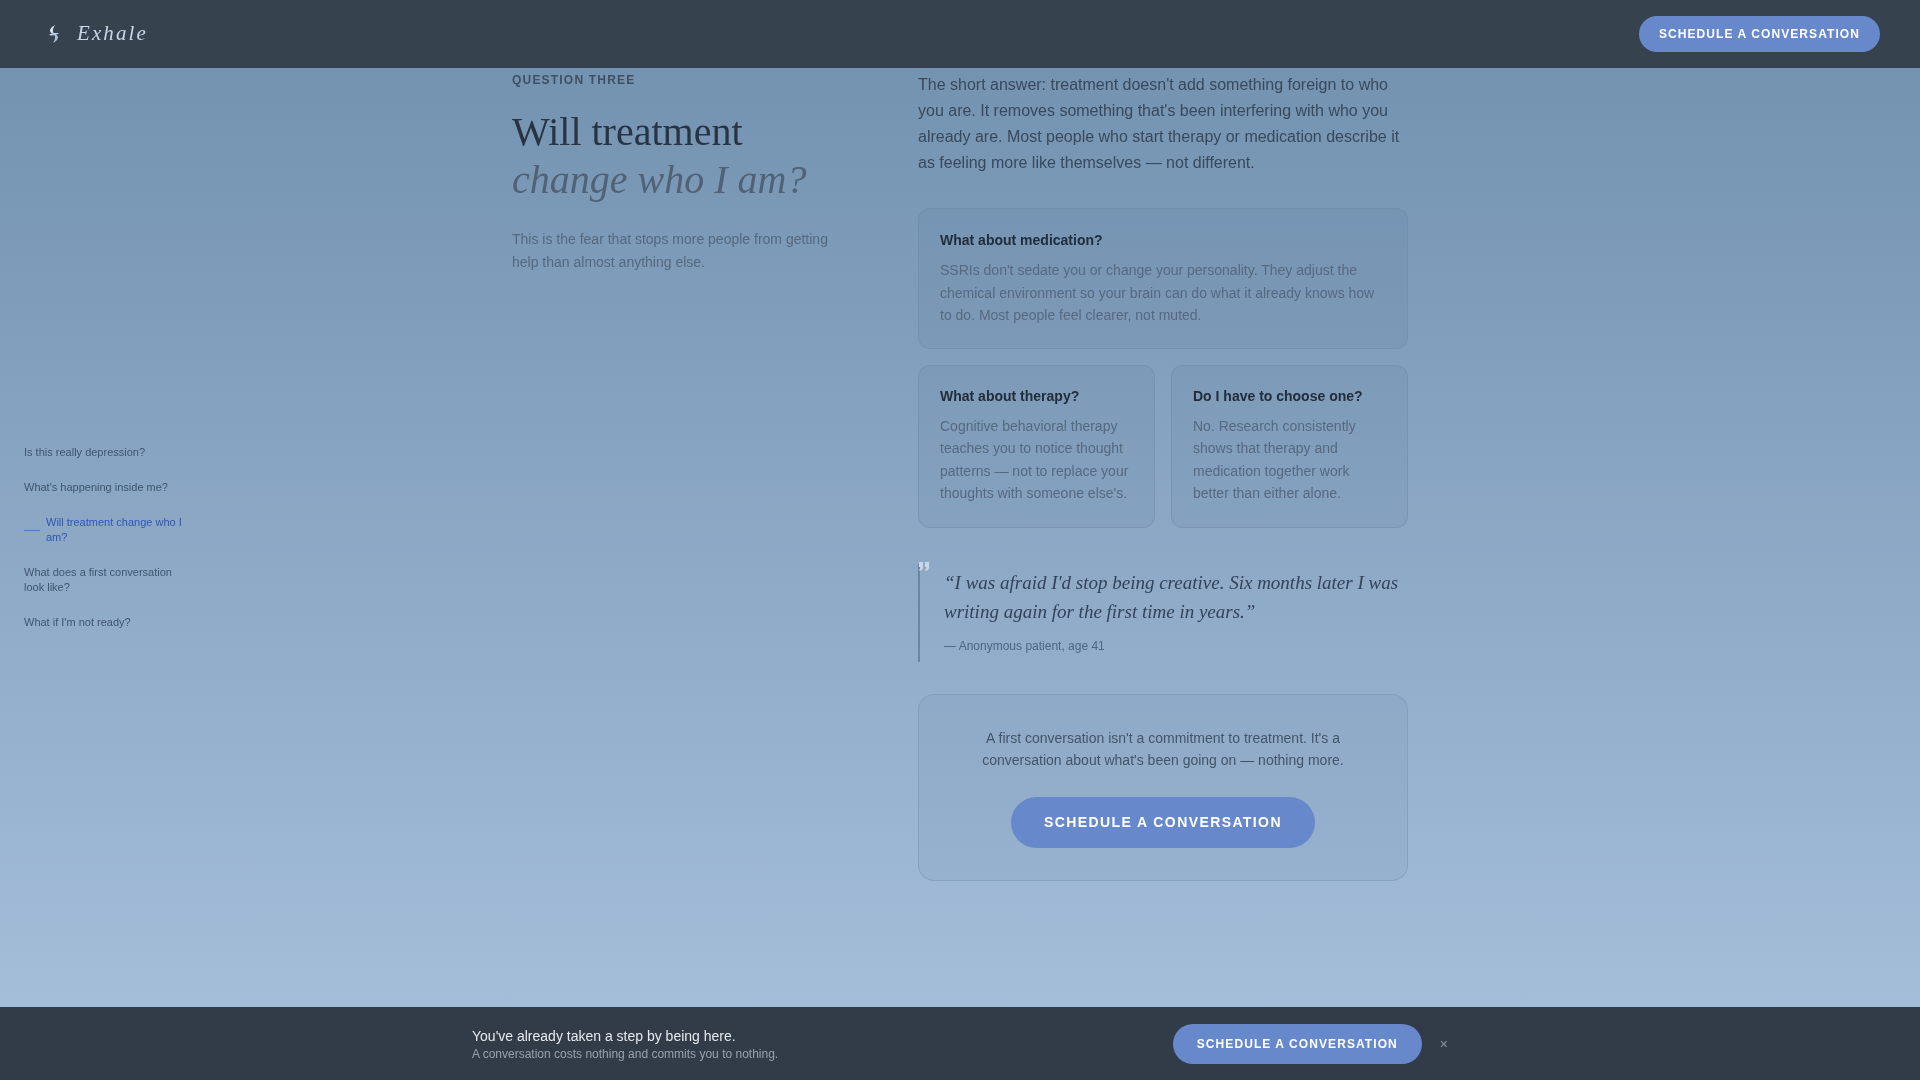  Describe the element at coordinates (924, 566) in the screenshot. I see `quote-icon` at that location.